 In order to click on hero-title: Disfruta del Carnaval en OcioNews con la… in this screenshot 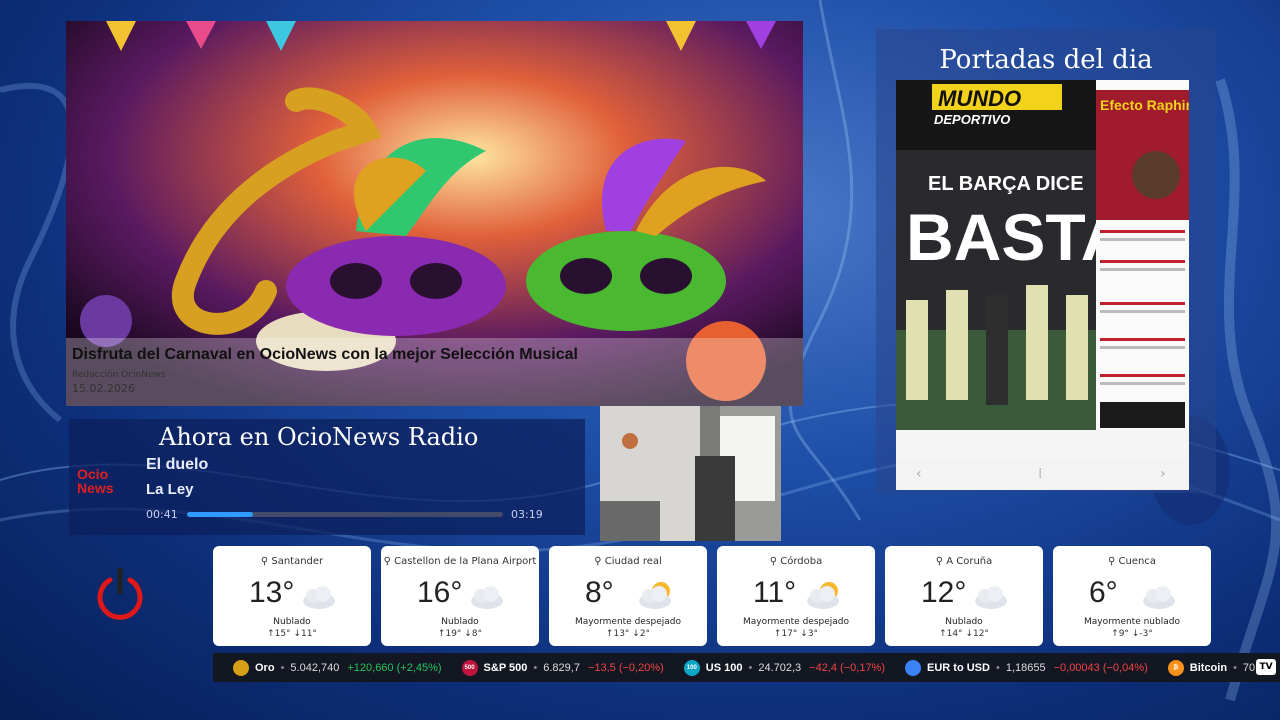, I will do `click(434, 355)`.